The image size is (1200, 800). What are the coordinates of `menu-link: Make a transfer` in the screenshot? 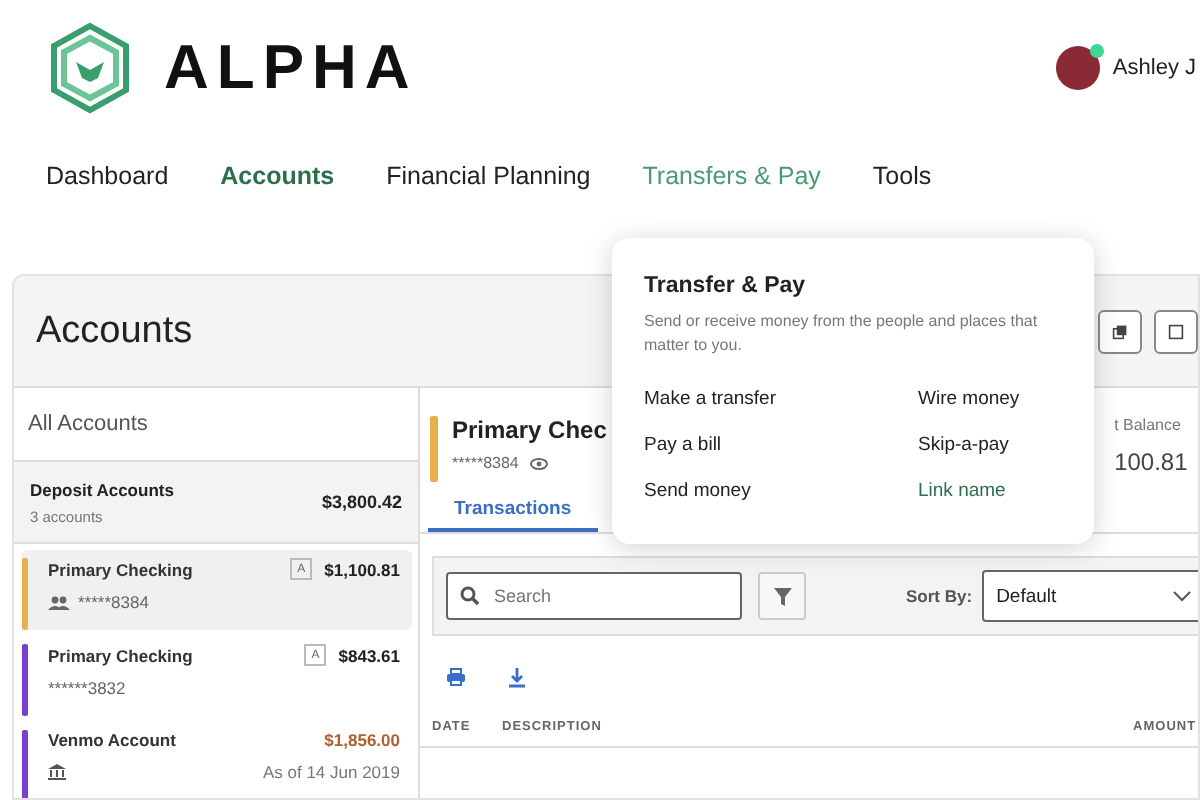 It's located at (781, 399).